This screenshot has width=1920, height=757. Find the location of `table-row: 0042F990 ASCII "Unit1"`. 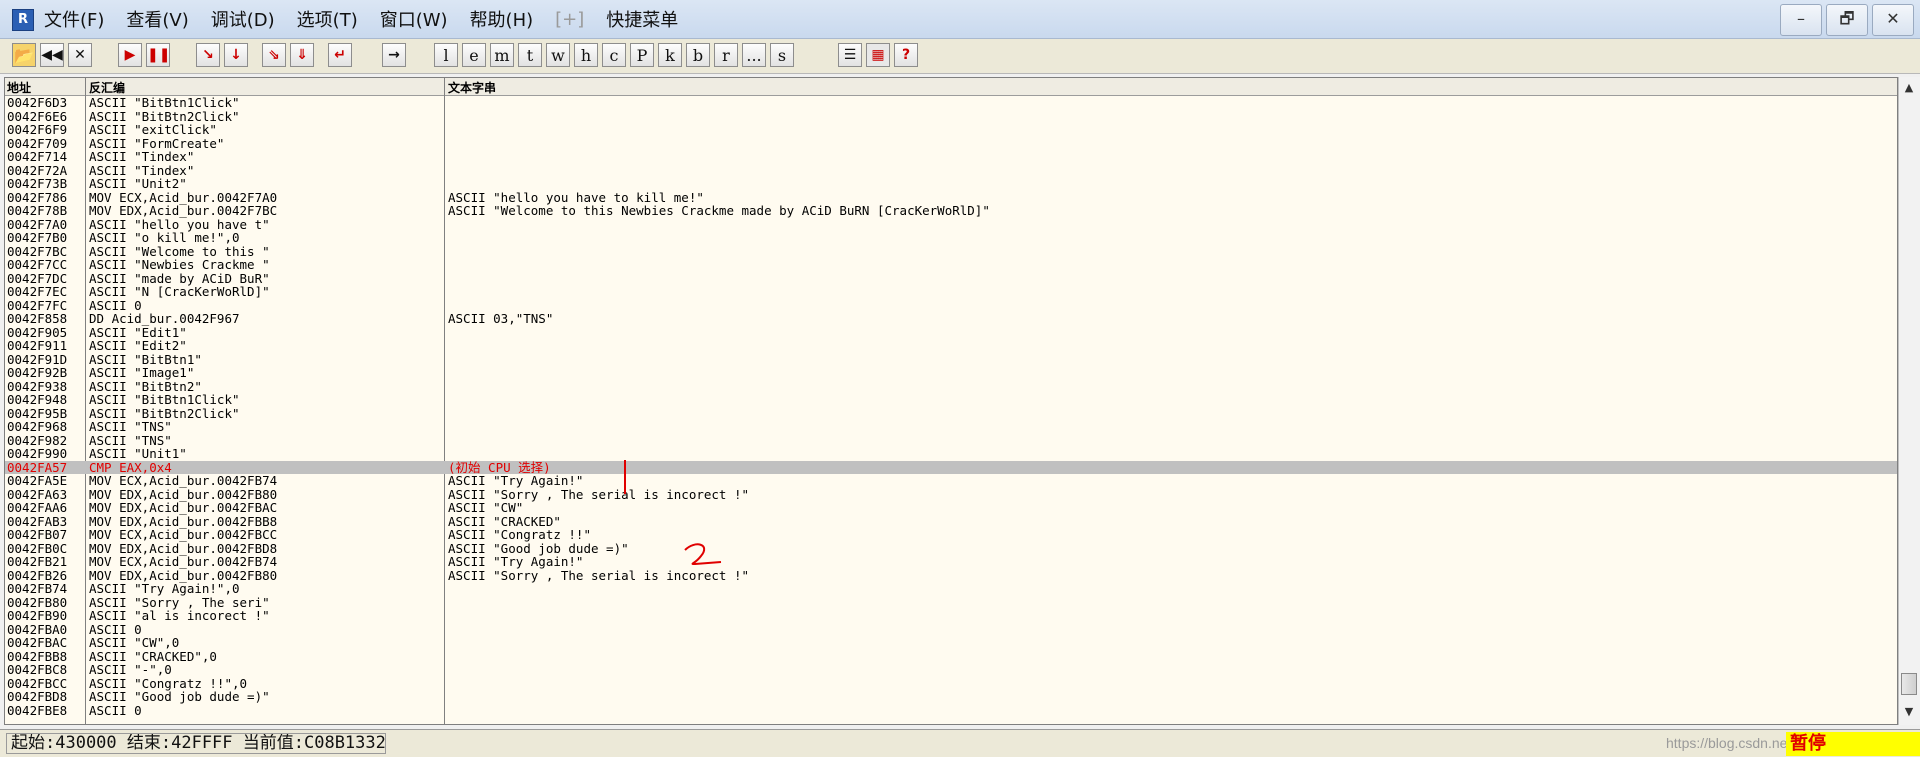

table-row: 0042F990 ASCII "Unit1" is located at coordinates (951, 454).